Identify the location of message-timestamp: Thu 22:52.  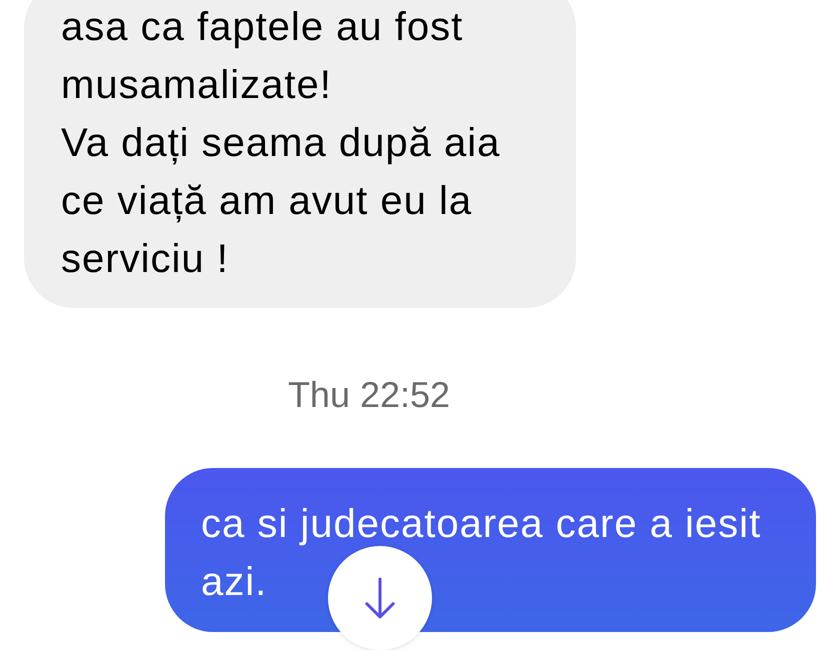
(369, 395).